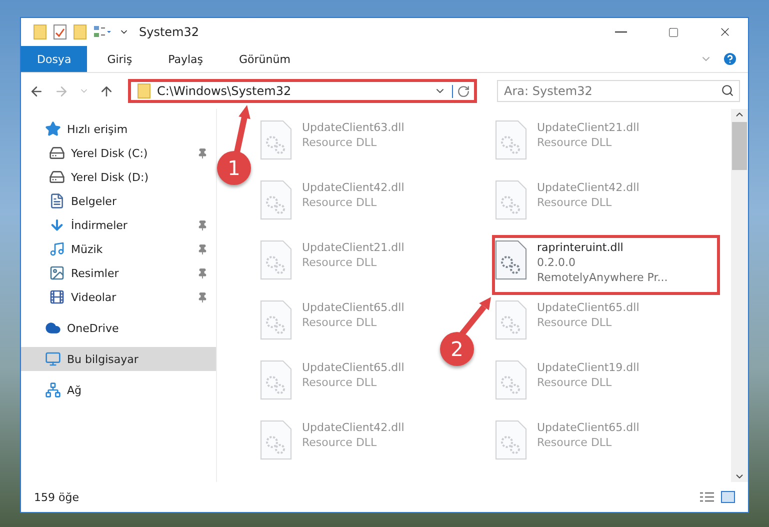 This screenshot has height=527, width=769. What do you see at coordinates (118, 129) in the screenshot?
I see `nav-item: Hızlı erişim` at bounding box center [118, 129].